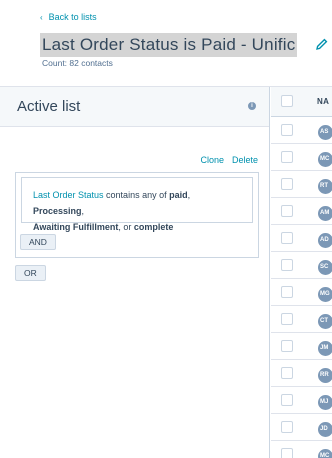 The height and width of the screenshot is (458, 332). Describe the element at coordinates (134, 107) in the screenshot. I see `panel-header: Active list i` at that location.